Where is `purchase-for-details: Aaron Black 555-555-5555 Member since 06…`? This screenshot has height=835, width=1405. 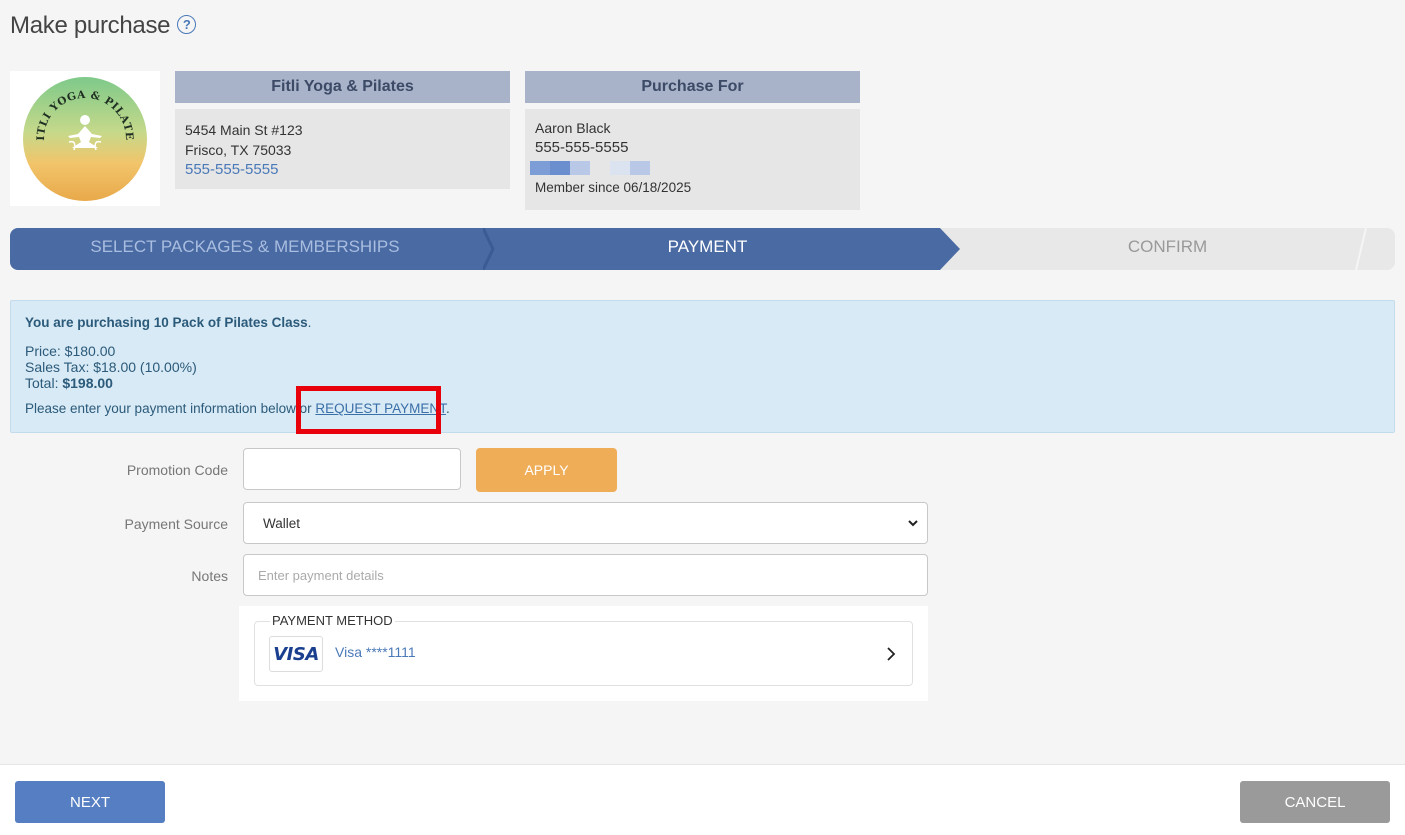
purchase-for-details: Aaron Black 555-555-5555 Member since 06… is located at coordinates (692, 159).